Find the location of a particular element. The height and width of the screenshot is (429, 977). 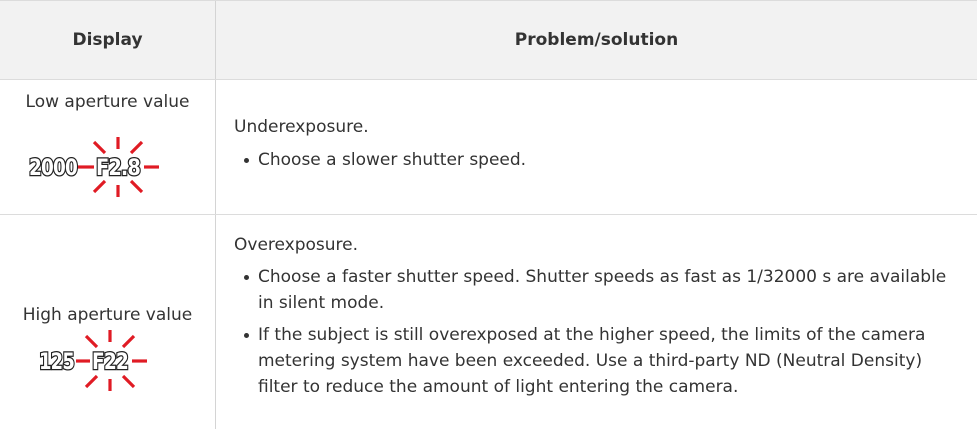

solution-list: Choose a slower shutter speed. is located at coordinates (600, 163).